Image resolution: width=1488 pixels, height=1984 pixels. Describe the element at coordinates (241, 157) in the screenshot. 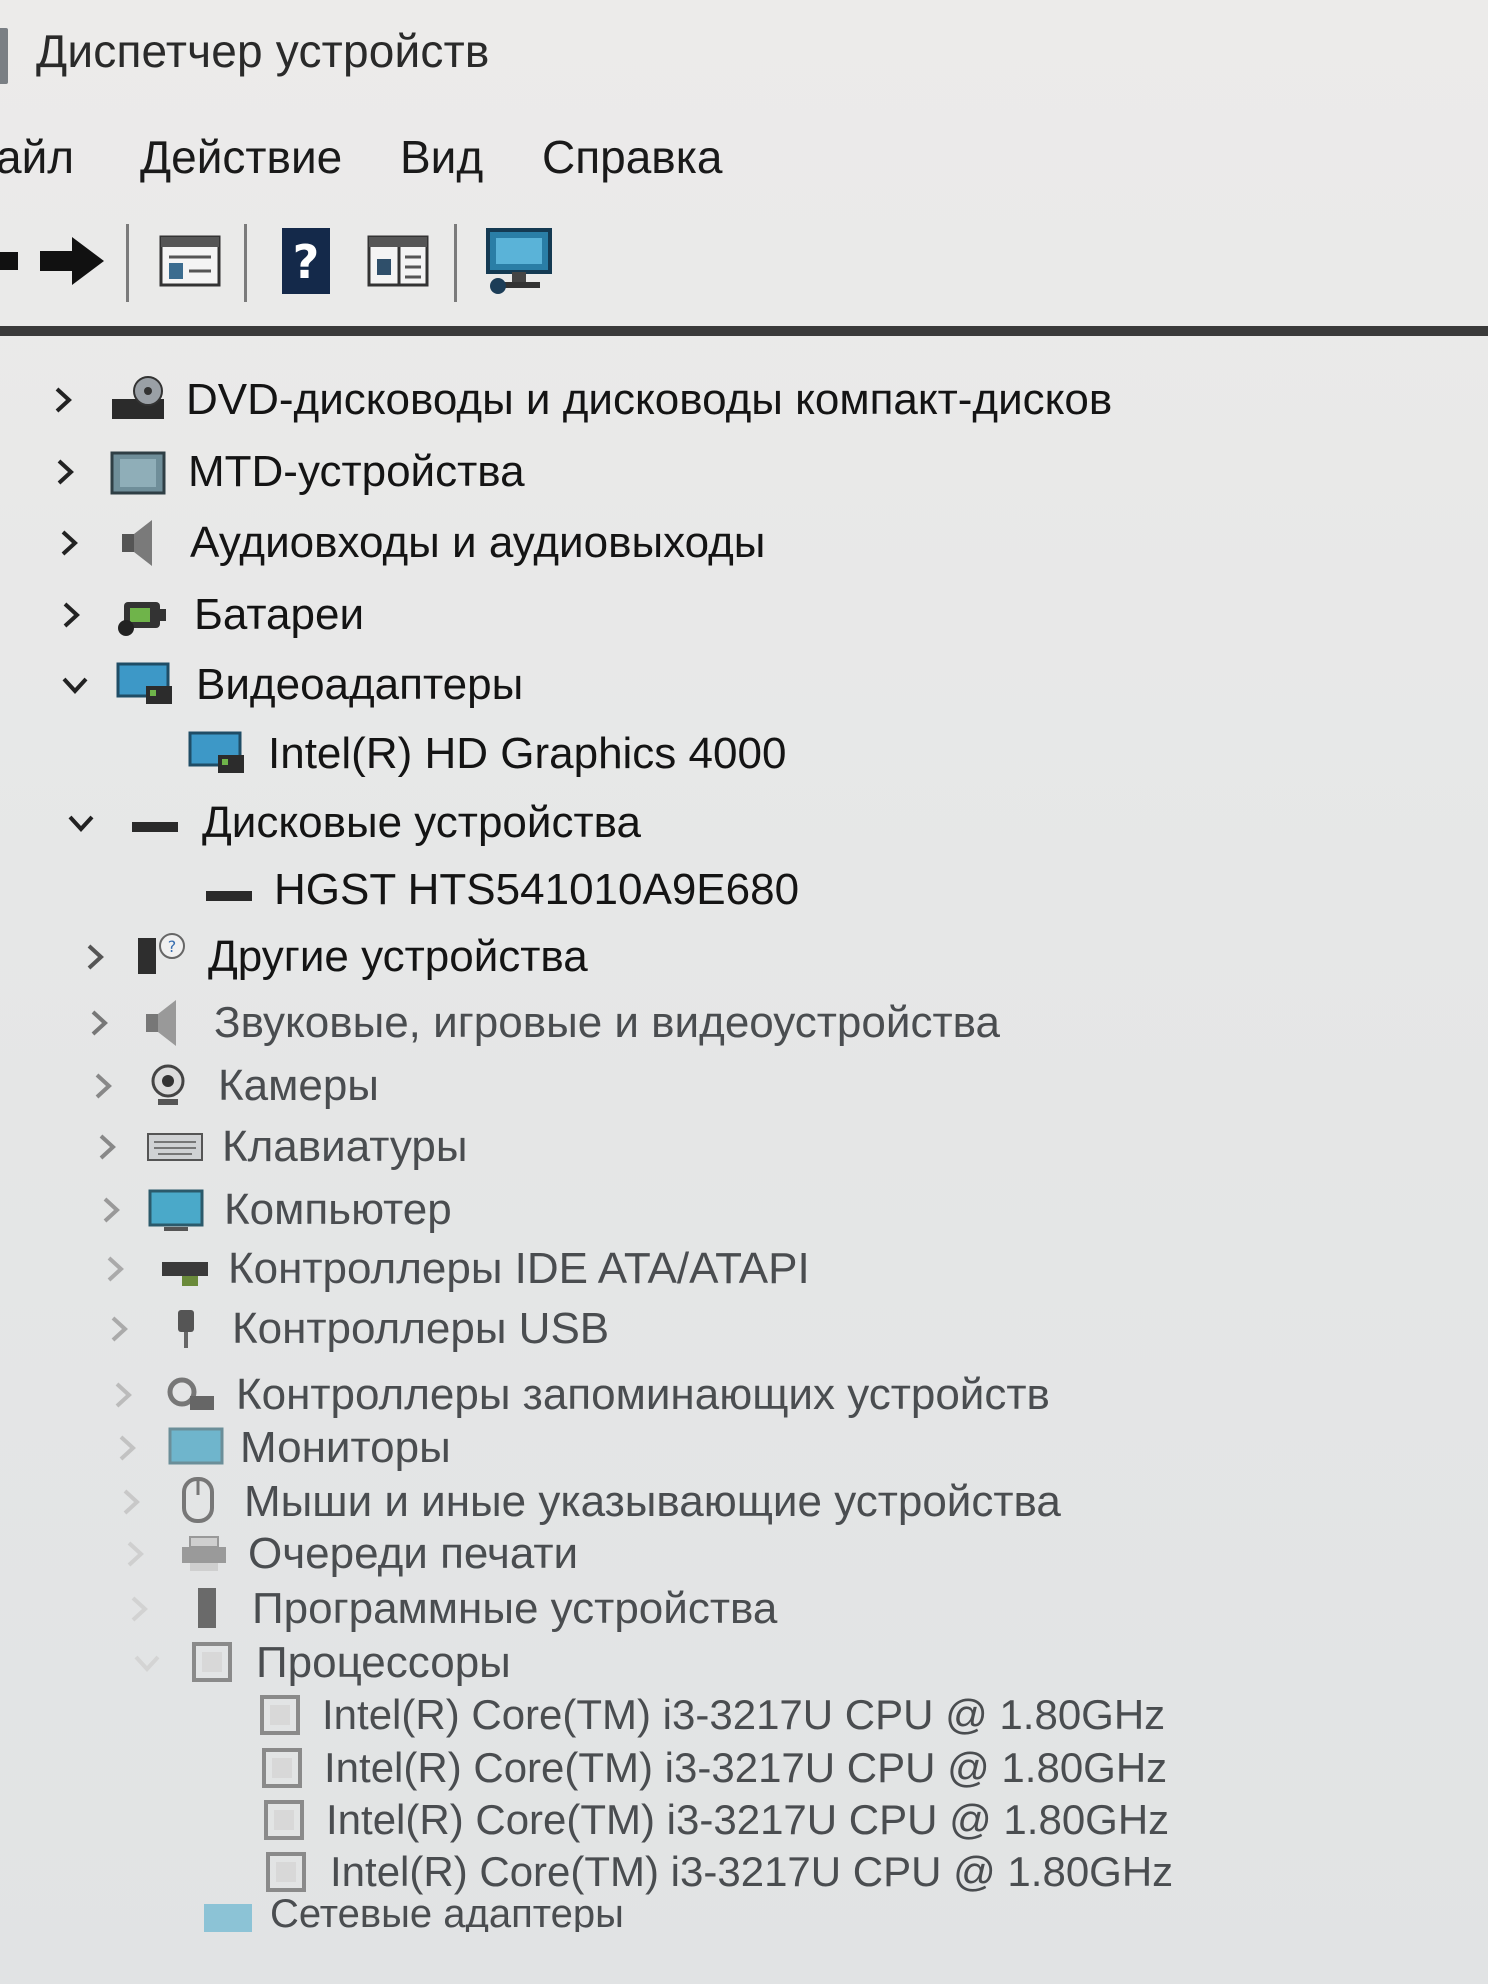

I see `menu-action: Действие` at that location.